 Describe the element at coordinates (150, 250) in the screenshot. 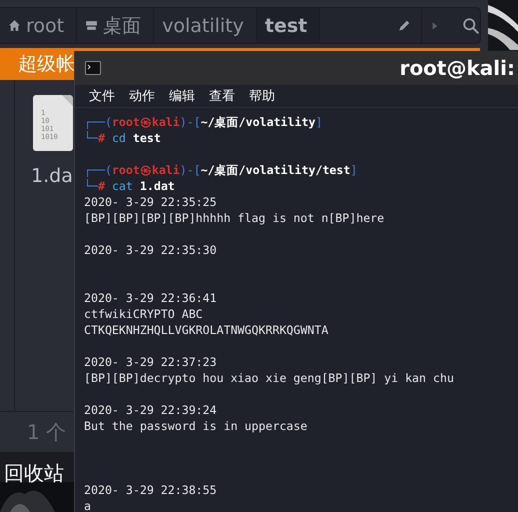

I see `output-line: 2020- 3-29 22:35:30` at that location.